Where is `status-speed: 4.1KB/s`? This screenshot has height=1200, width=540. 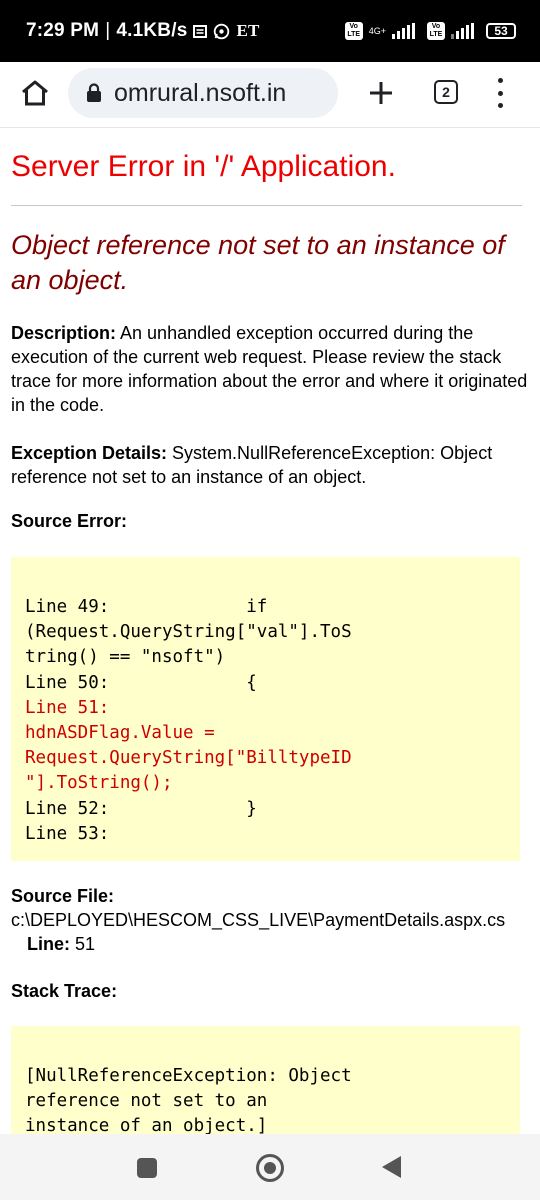 status-speed: 4.1KB/s is located at coordinates (152, 30).